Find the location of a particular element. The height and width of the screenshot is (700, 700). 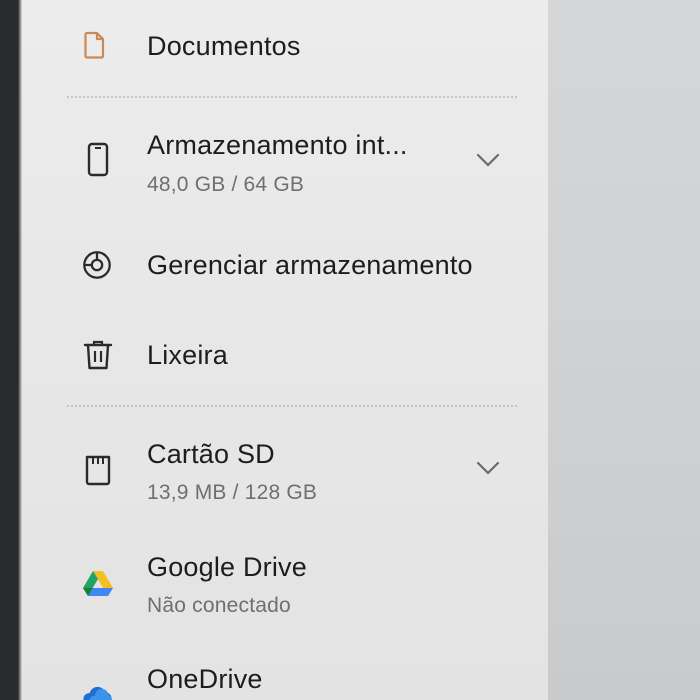

drawer-item-armazenamento-interno: Armazenamento int... 48,0 GB / 64 GB is located at coordinates (285, 163).